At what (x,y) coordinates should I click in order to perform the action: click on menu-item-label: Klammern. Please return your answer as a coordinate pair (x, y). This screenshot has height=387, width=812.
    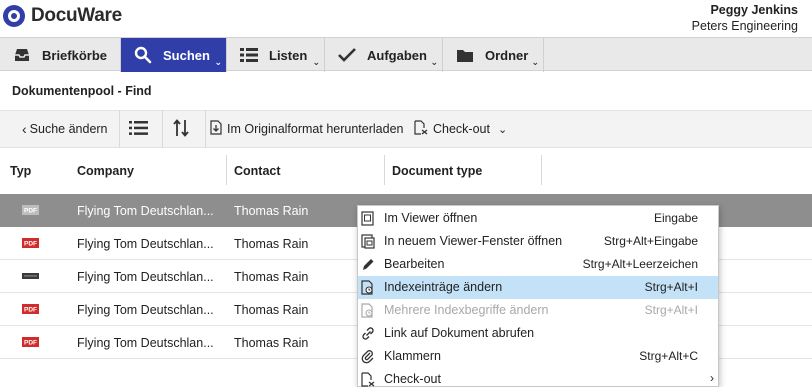
    Looking at the image, I should click on (412, 356).